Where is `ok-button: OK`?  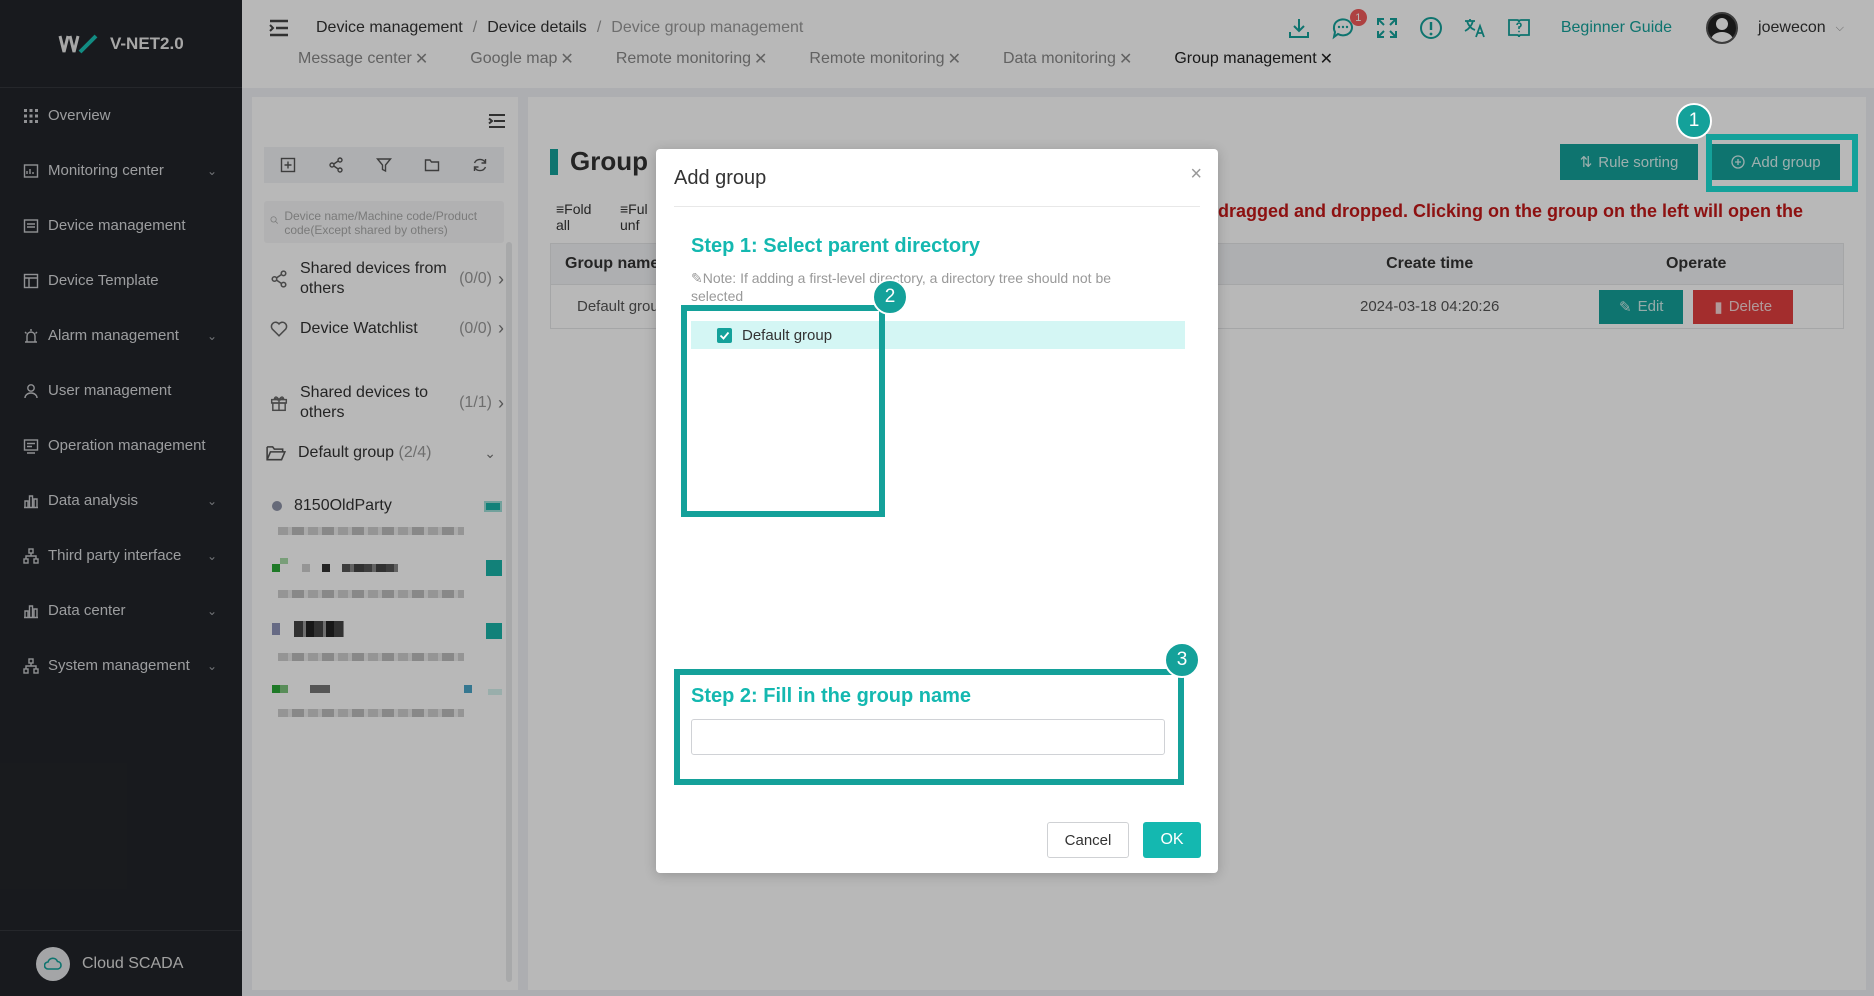
ok-button: OK is located at coordinates (1172, 840).